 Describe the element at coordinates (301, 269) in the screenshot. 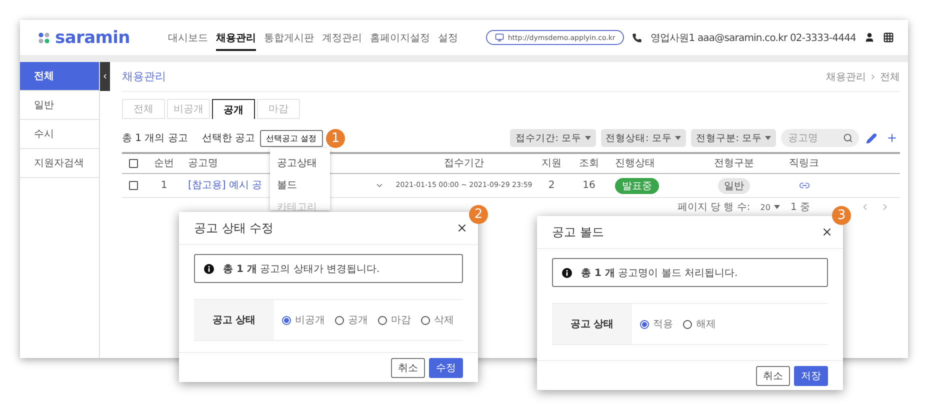

I see `info-message: 총 1 개 공고의 상태가 변경됩니다.` at that location.